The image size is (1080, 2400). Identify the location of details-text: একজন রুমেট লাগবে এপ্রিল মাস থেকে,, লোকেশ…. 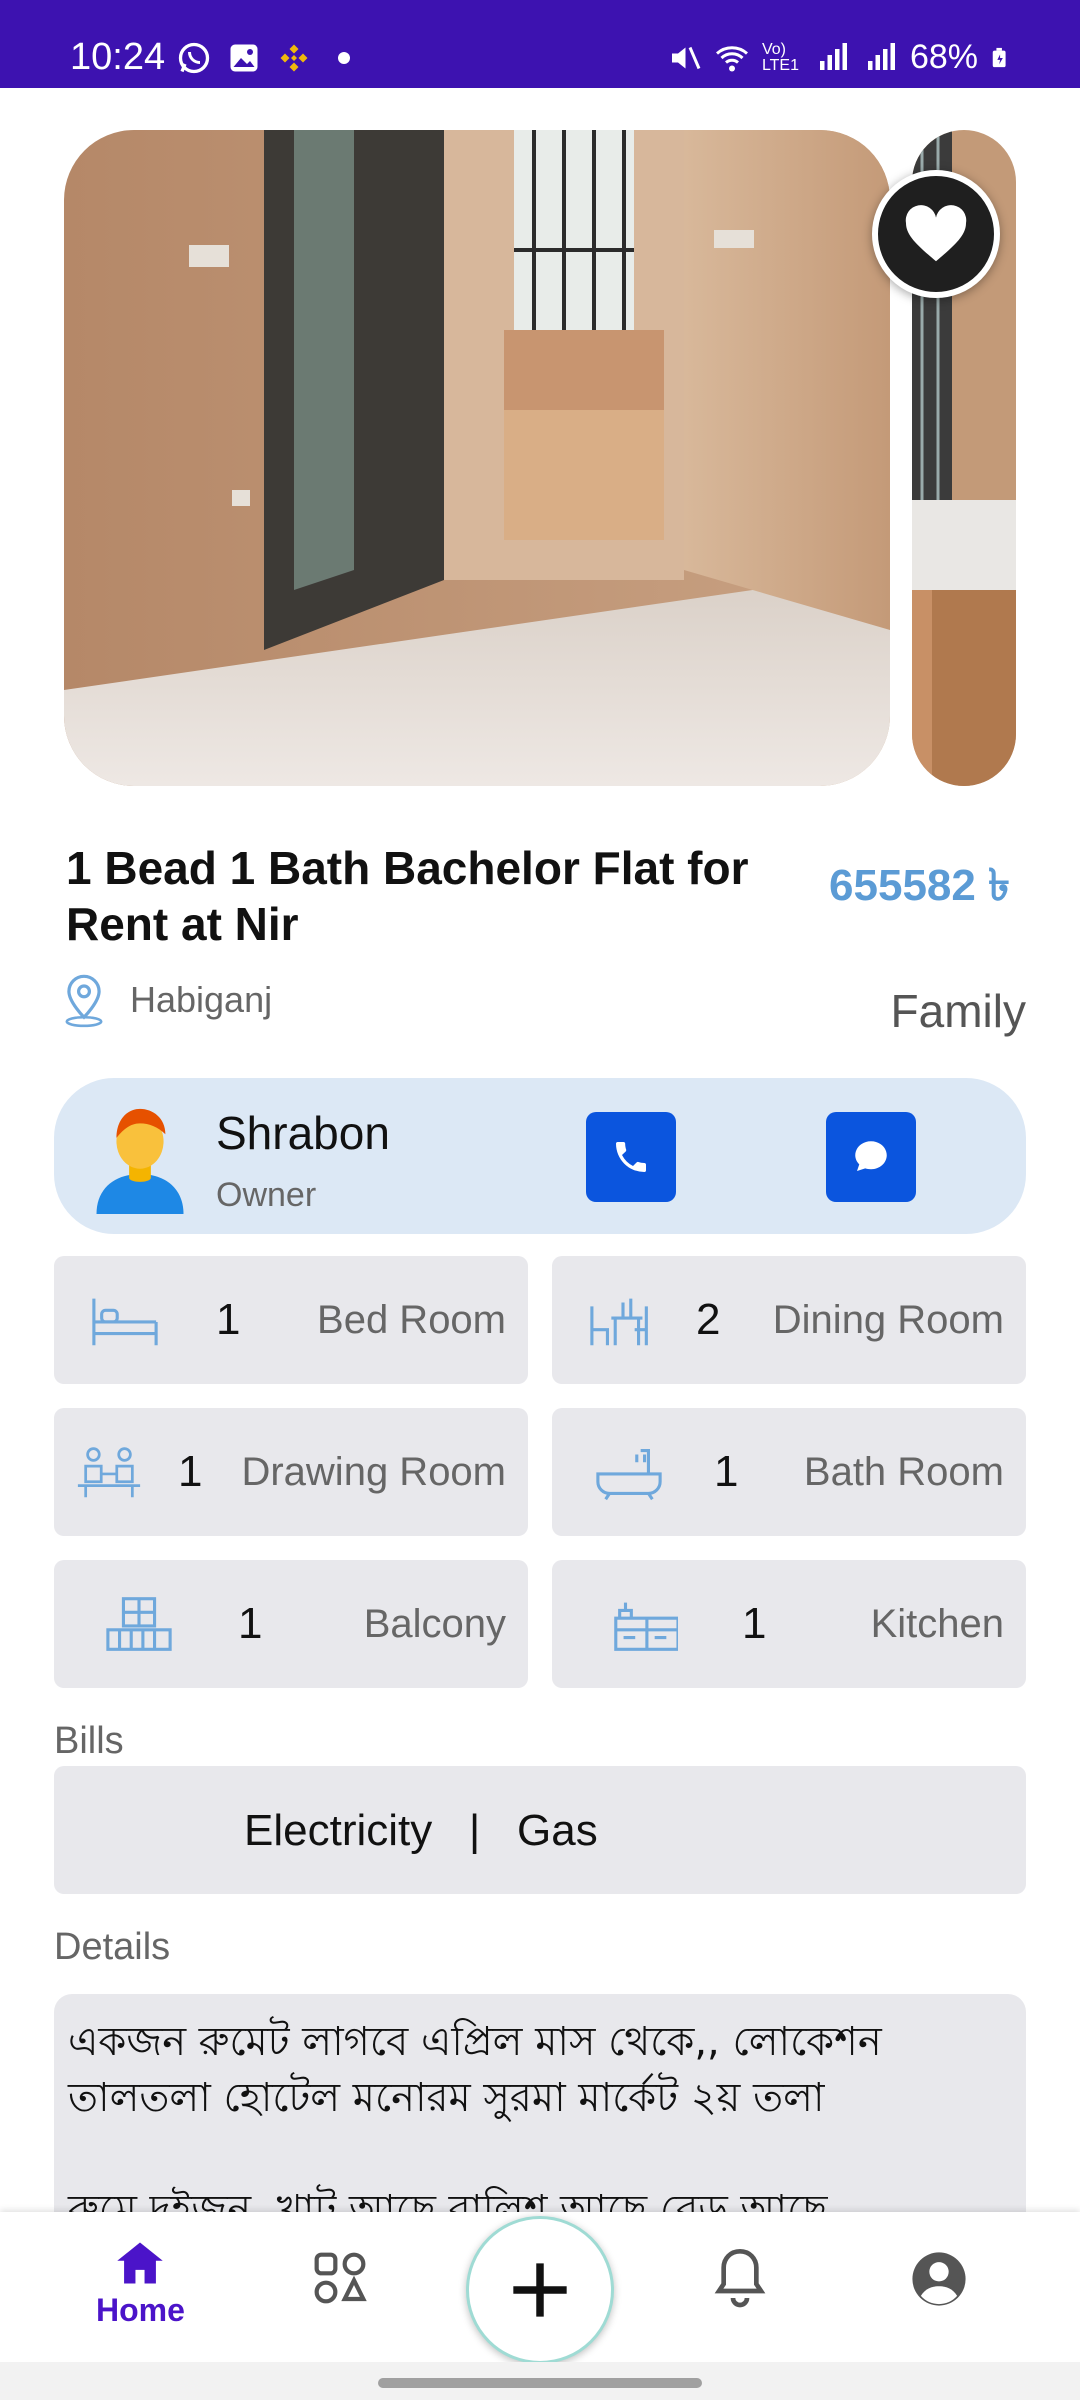
(475, 2126).